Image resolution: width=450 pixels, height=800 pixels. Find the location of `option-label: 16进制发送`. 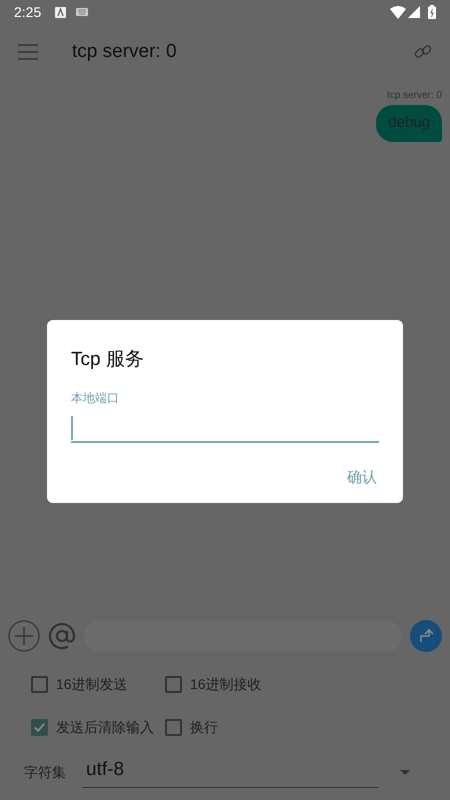

option-label: 16进制发送 is located at coordinates (92, 684).